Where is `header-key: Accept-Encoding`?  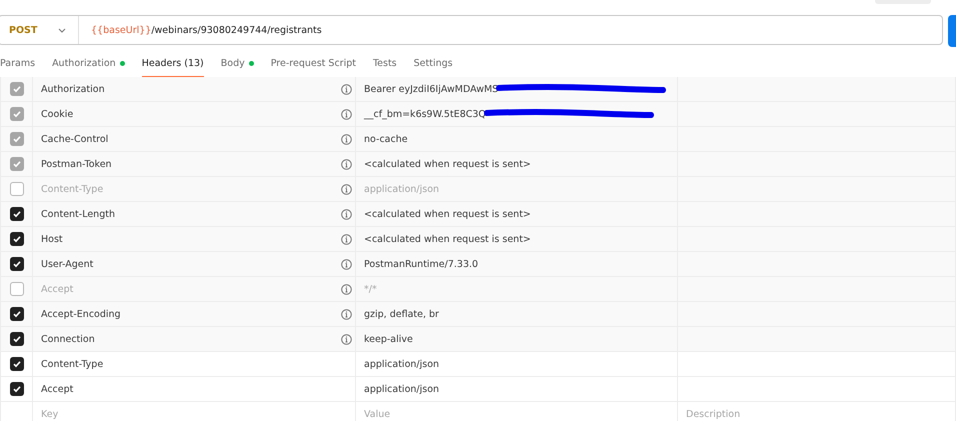
header-key: Accept-Encoding is located at coordinates (81, 314).